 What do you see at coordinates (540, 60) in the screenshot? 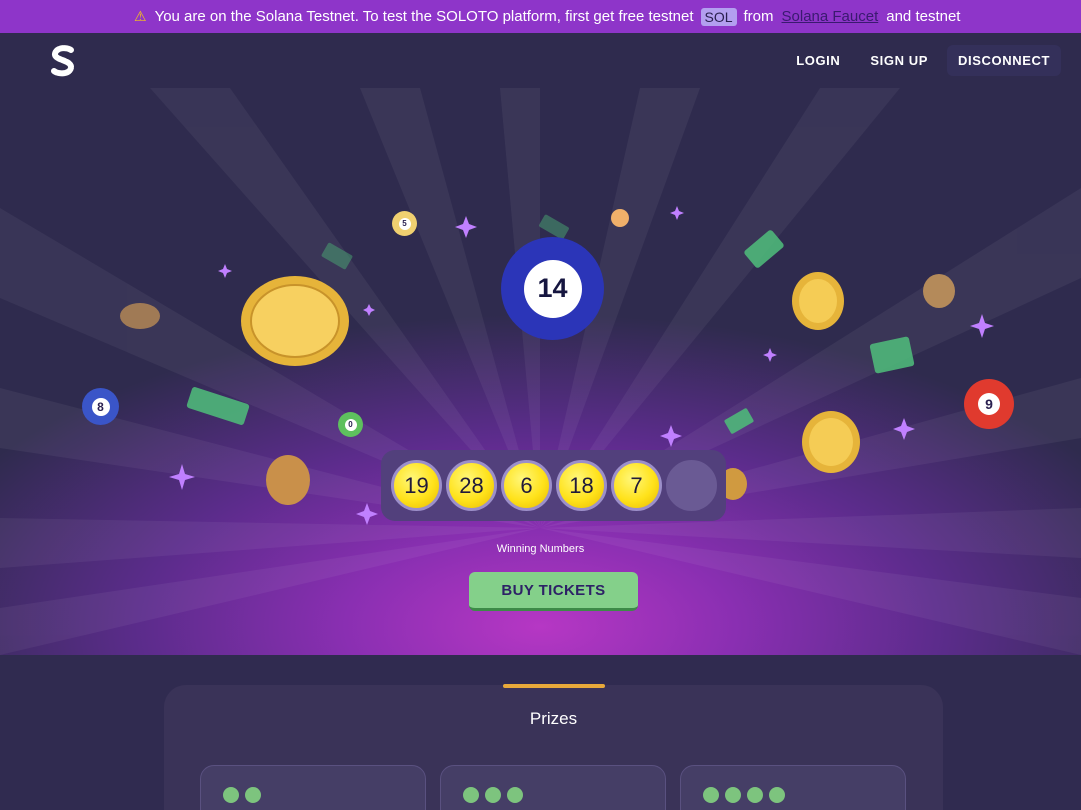
I see `header: LOGIN SIGN UP DISCONNECT` at bounding box center [540, 60].